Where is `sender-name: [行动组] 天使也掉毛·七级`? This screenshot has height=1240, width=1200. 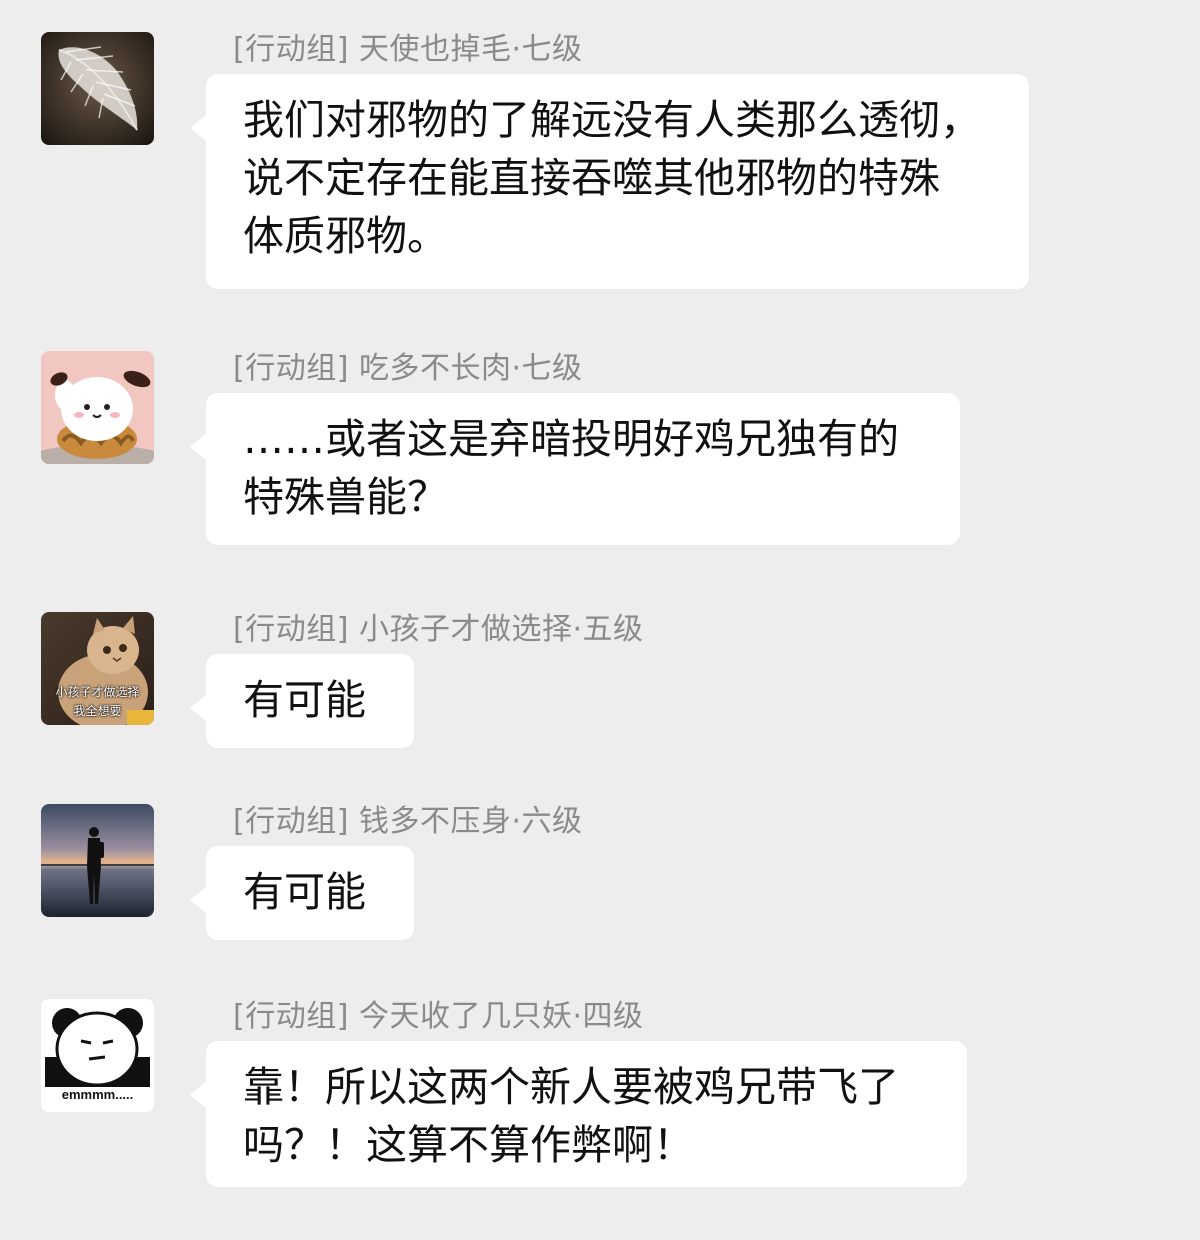 sender-name: [行动组] 天使也掉毛·七级 is located at coordinates (408, 49).